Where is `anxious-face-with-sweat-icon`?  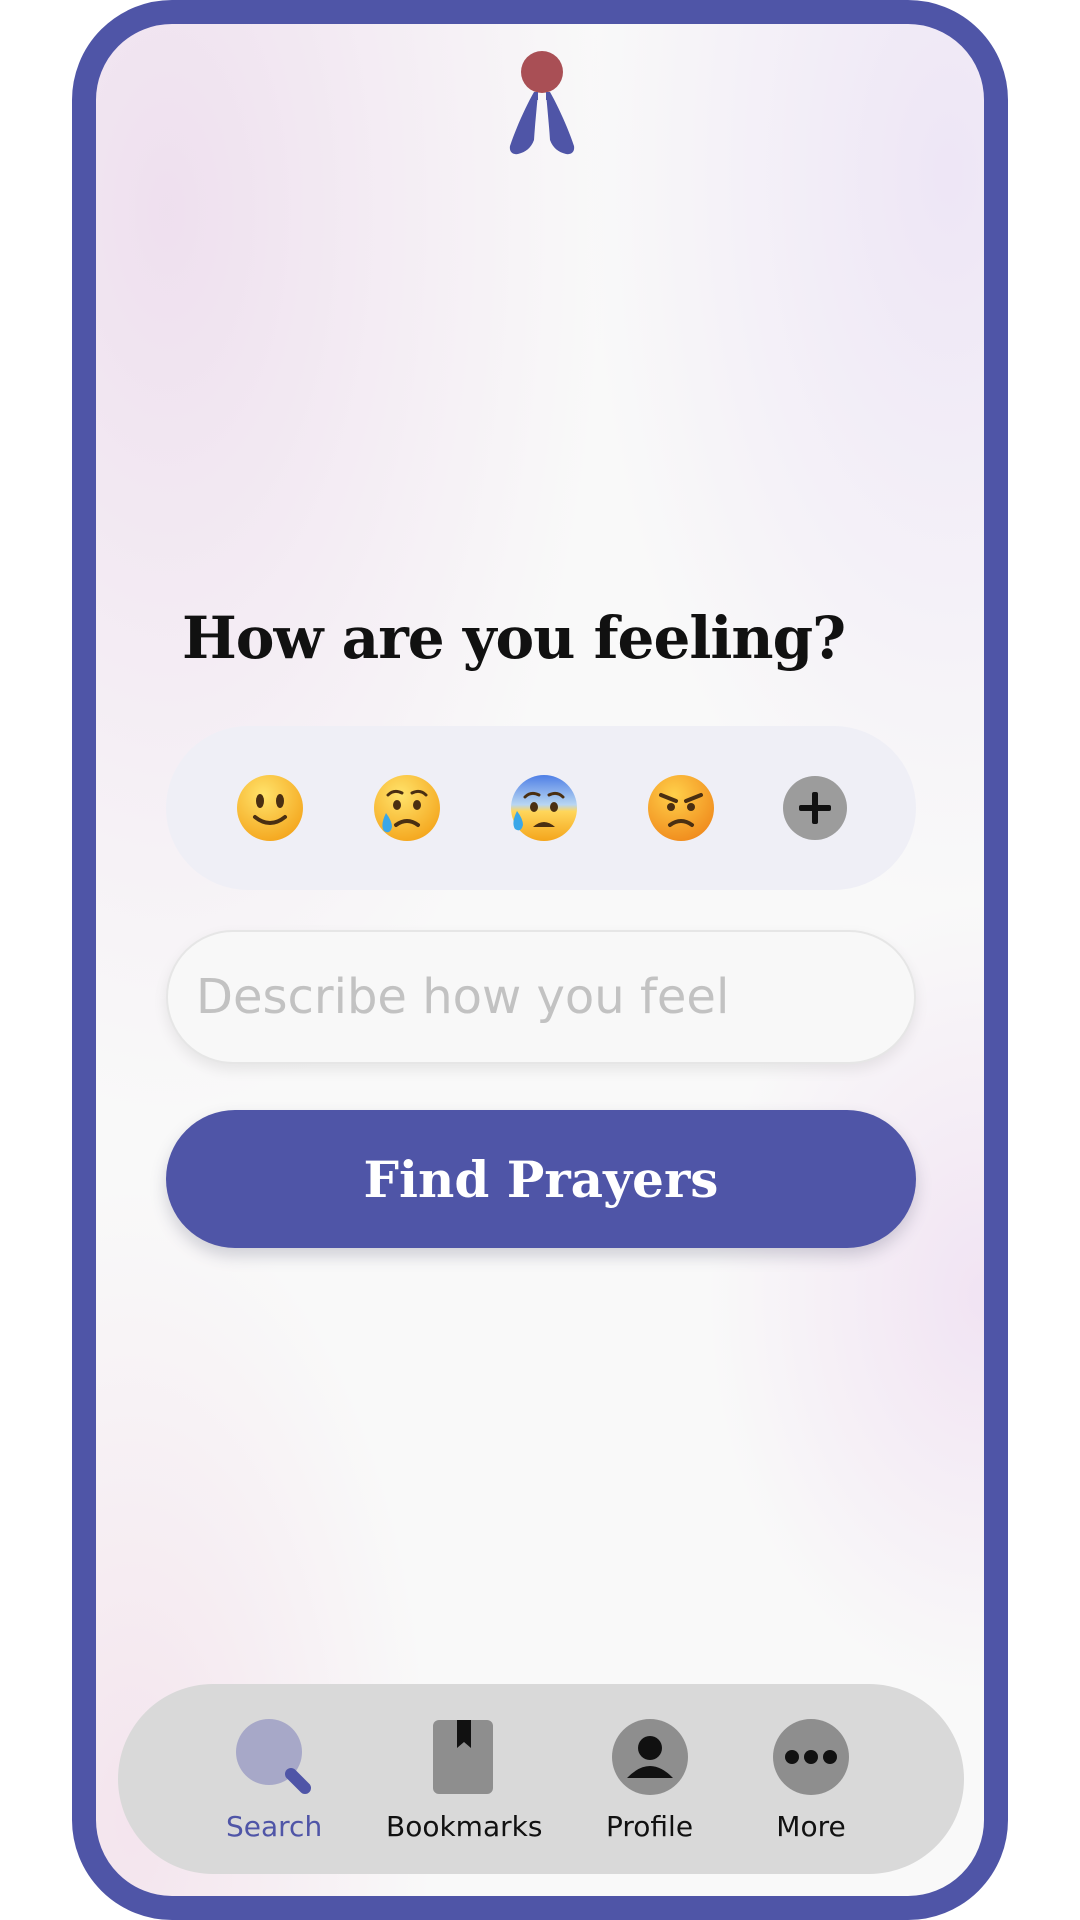
anxious-face-with-sweat-icon is located at coordinates (544, 808).